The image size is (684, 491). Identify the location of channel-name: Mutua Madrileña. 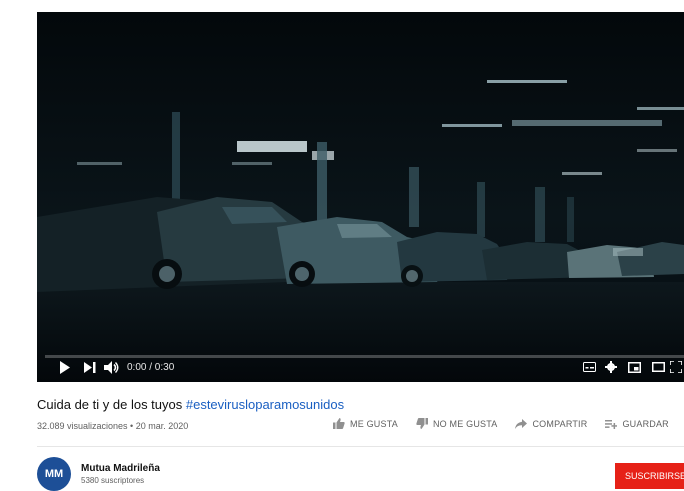
(120, 468).